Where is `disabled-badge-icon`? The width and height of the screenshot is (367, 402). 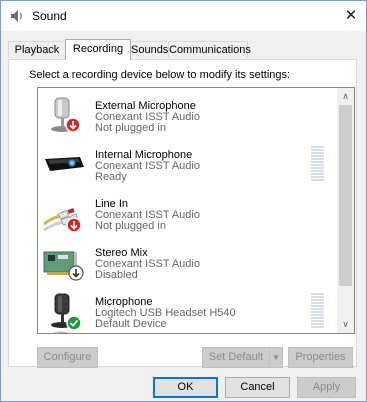
disabled-badge-icon is located at coordinates (76, 273).